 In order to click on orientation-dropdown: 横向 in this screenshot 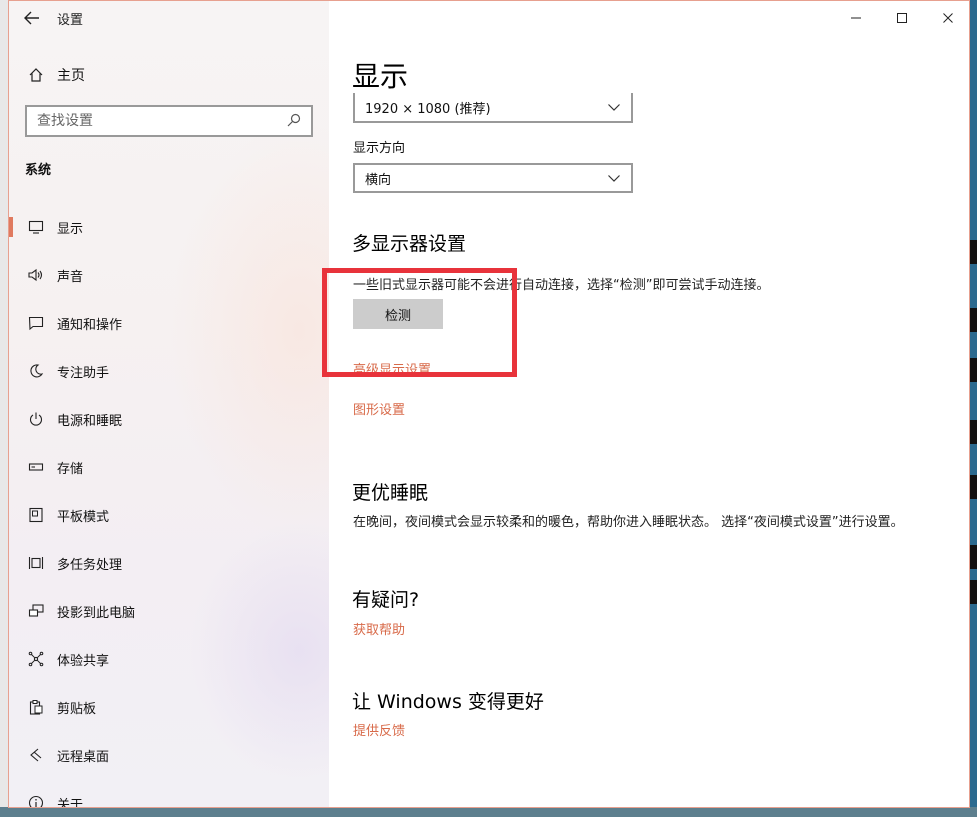, I will do `click(493, 178)`.